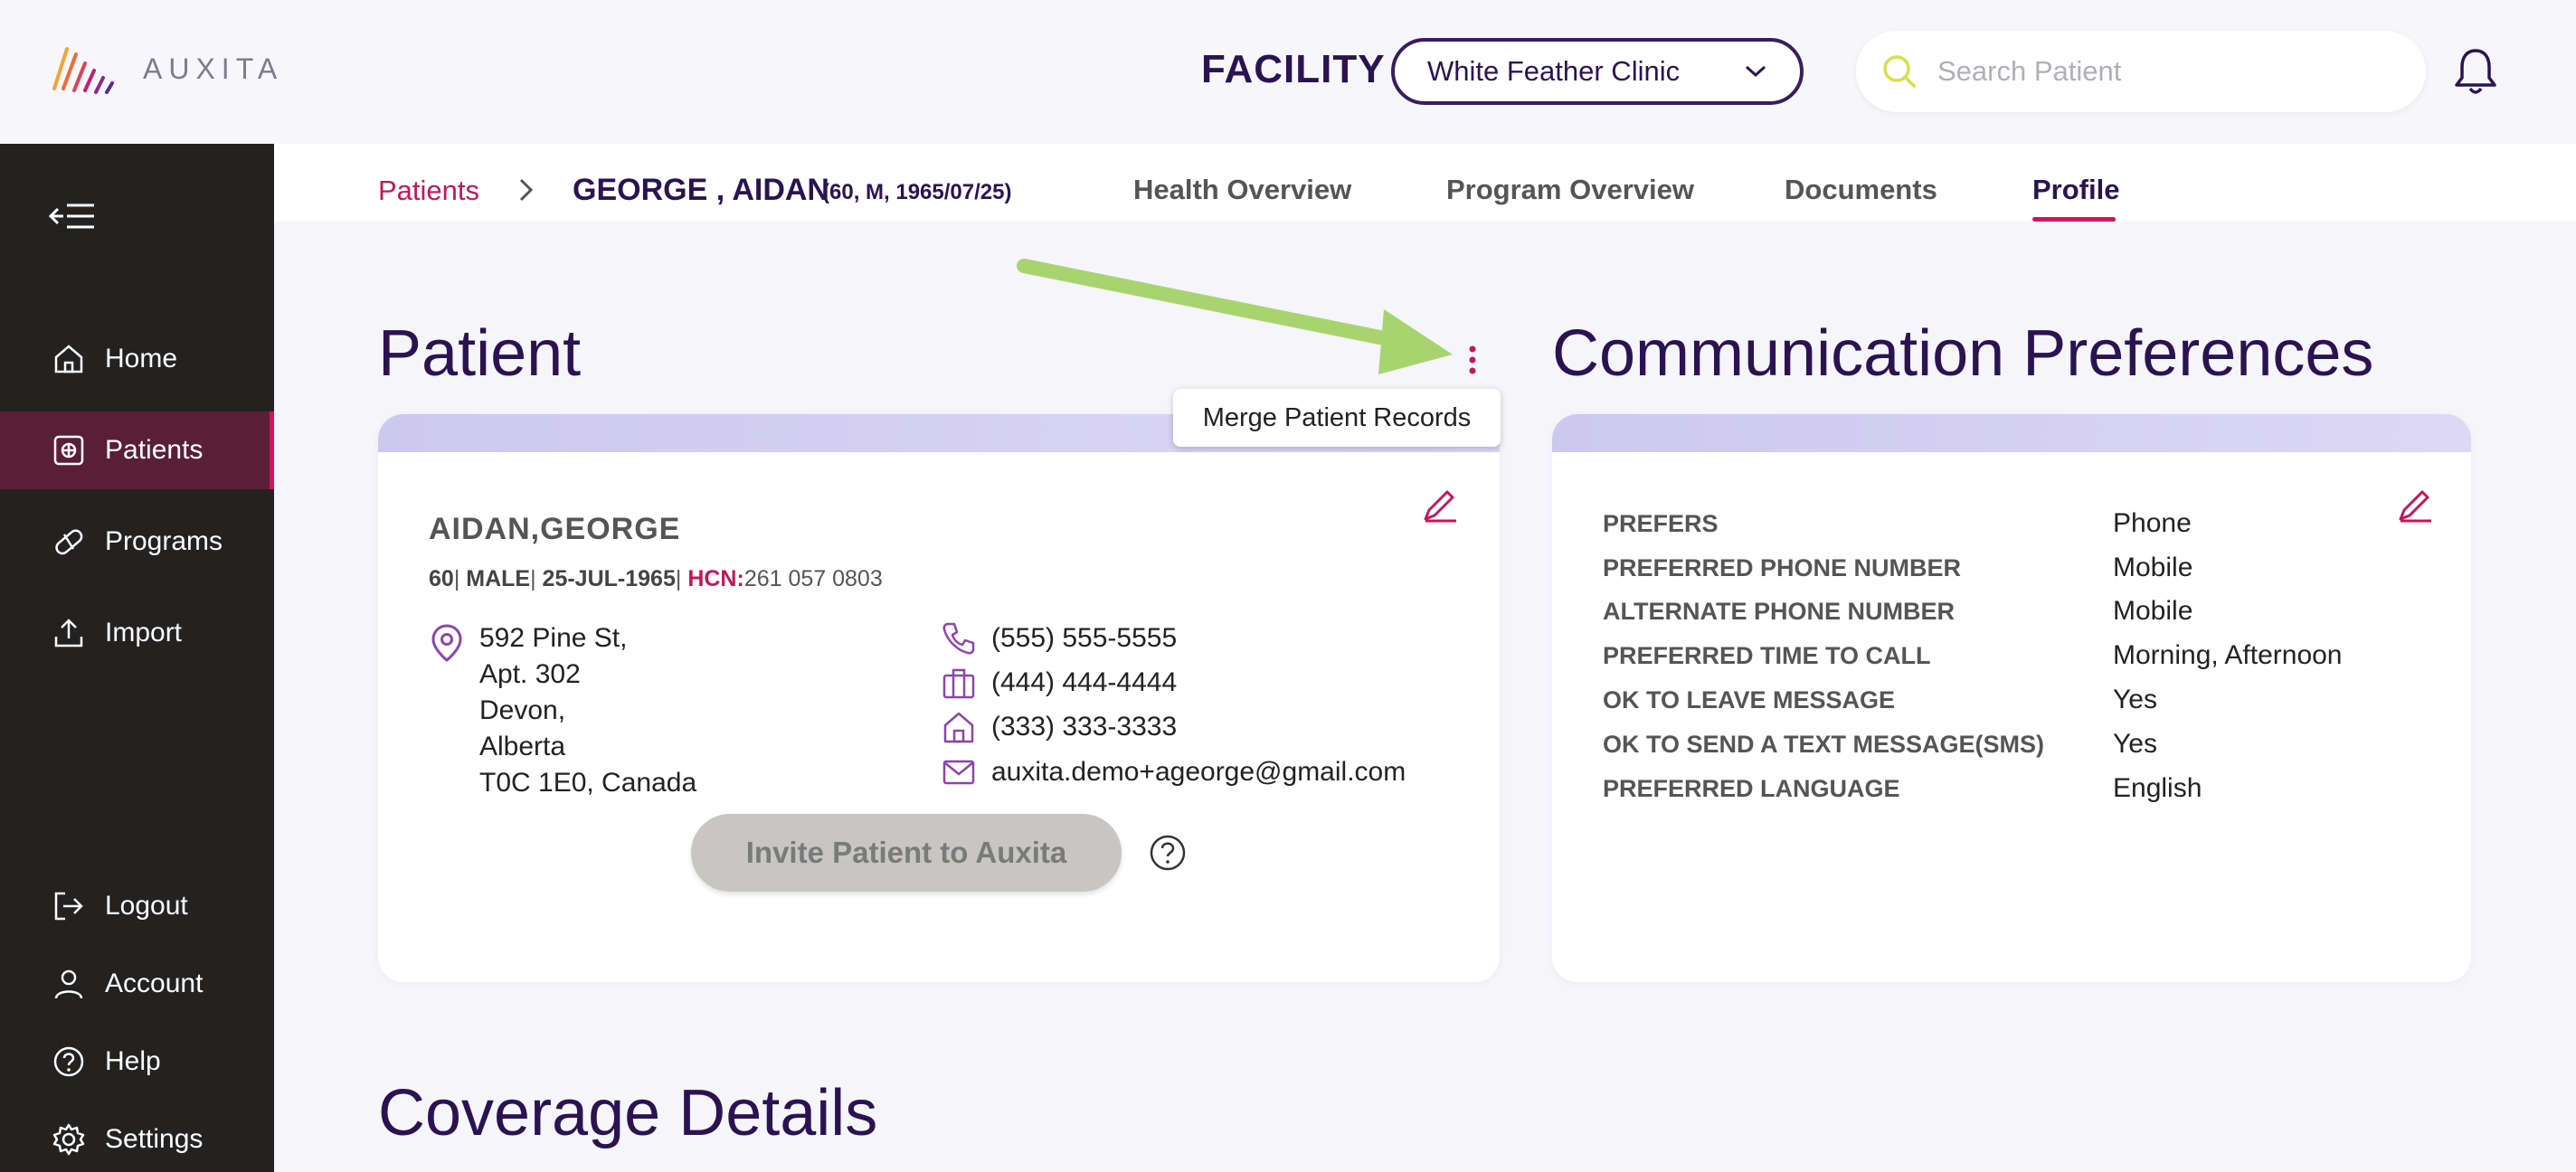 The width and height of the screenshot is (2576, 1172). Describe the element at coordinates (526, 190) in the screenshot. I see `chevron-right-icon` at that location.